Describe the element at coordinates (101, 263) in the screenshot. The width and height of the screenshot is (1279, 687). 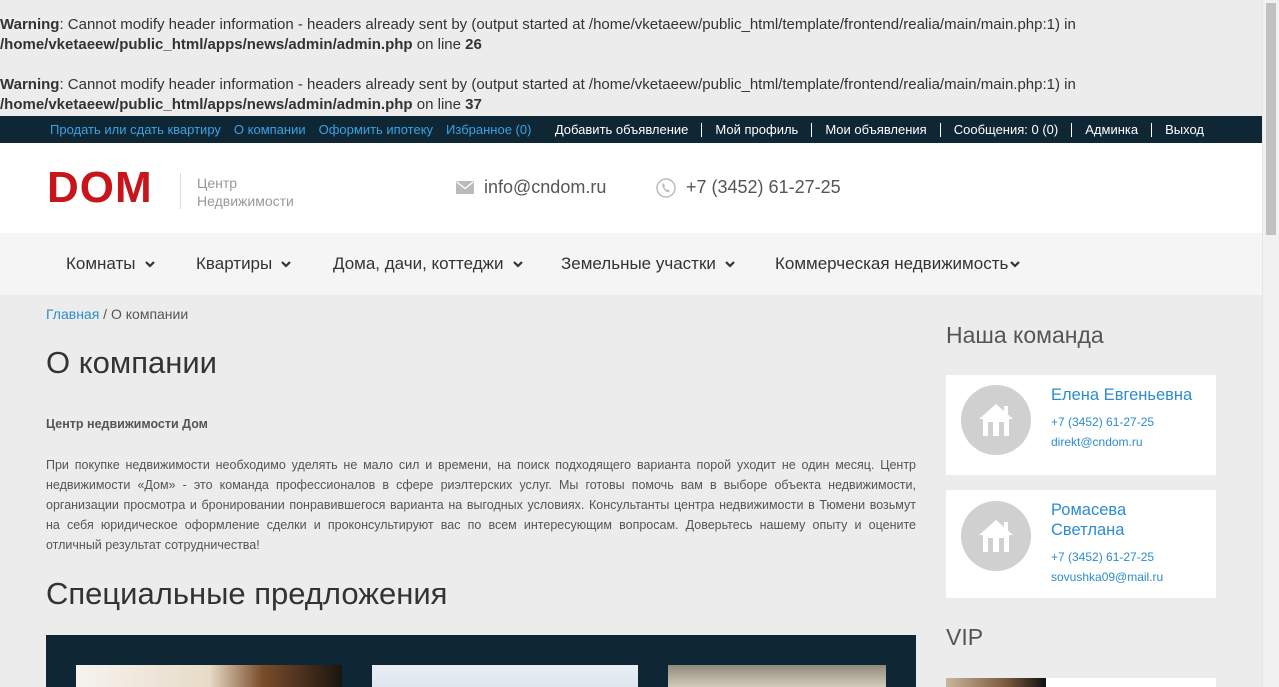
I see `nav-item-label: Комнаты` at that location.